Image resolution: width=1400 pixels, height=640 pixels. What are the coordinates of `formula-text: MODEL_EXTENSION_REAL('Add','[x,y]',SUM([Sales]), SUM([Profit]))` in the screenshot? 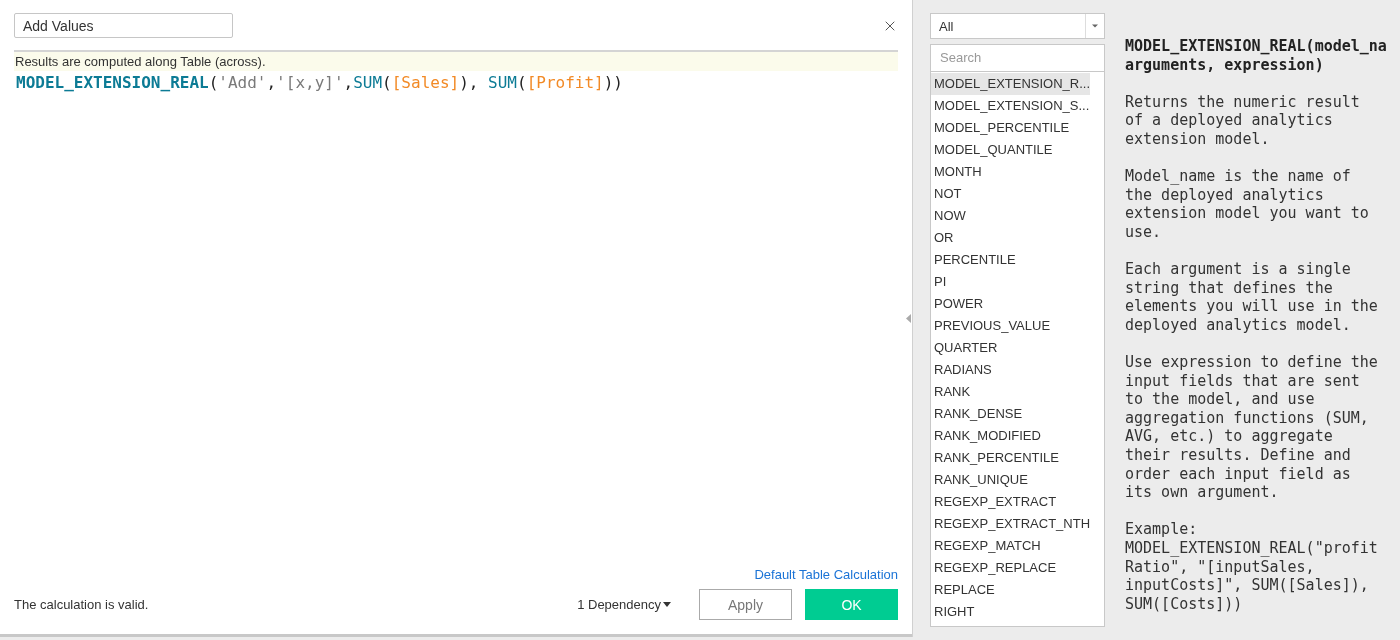 It's located at (319, 82).